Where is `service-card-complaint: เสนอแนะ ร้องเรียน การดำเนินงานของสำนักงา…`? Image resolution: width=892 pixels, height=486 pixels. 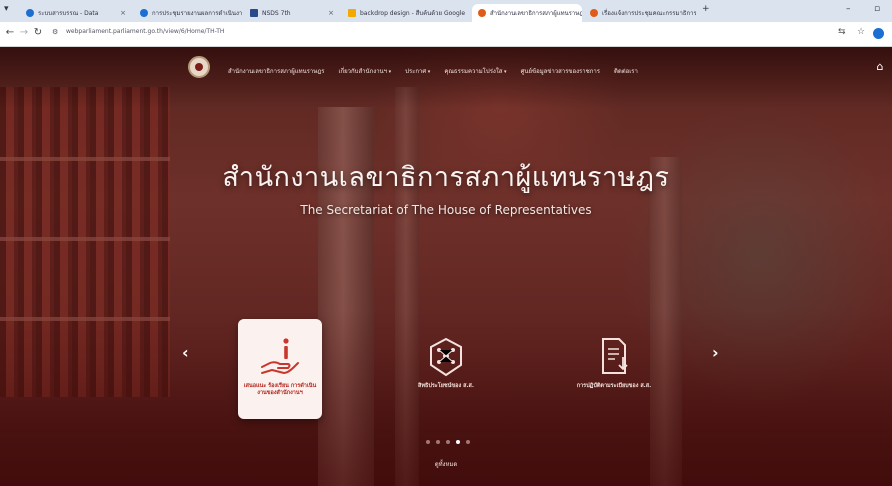
service-card-complaint: เสนอแนะ ร้องเรียน การดำเนินงานของสำนักงา… is located at coordinates (280, 369).